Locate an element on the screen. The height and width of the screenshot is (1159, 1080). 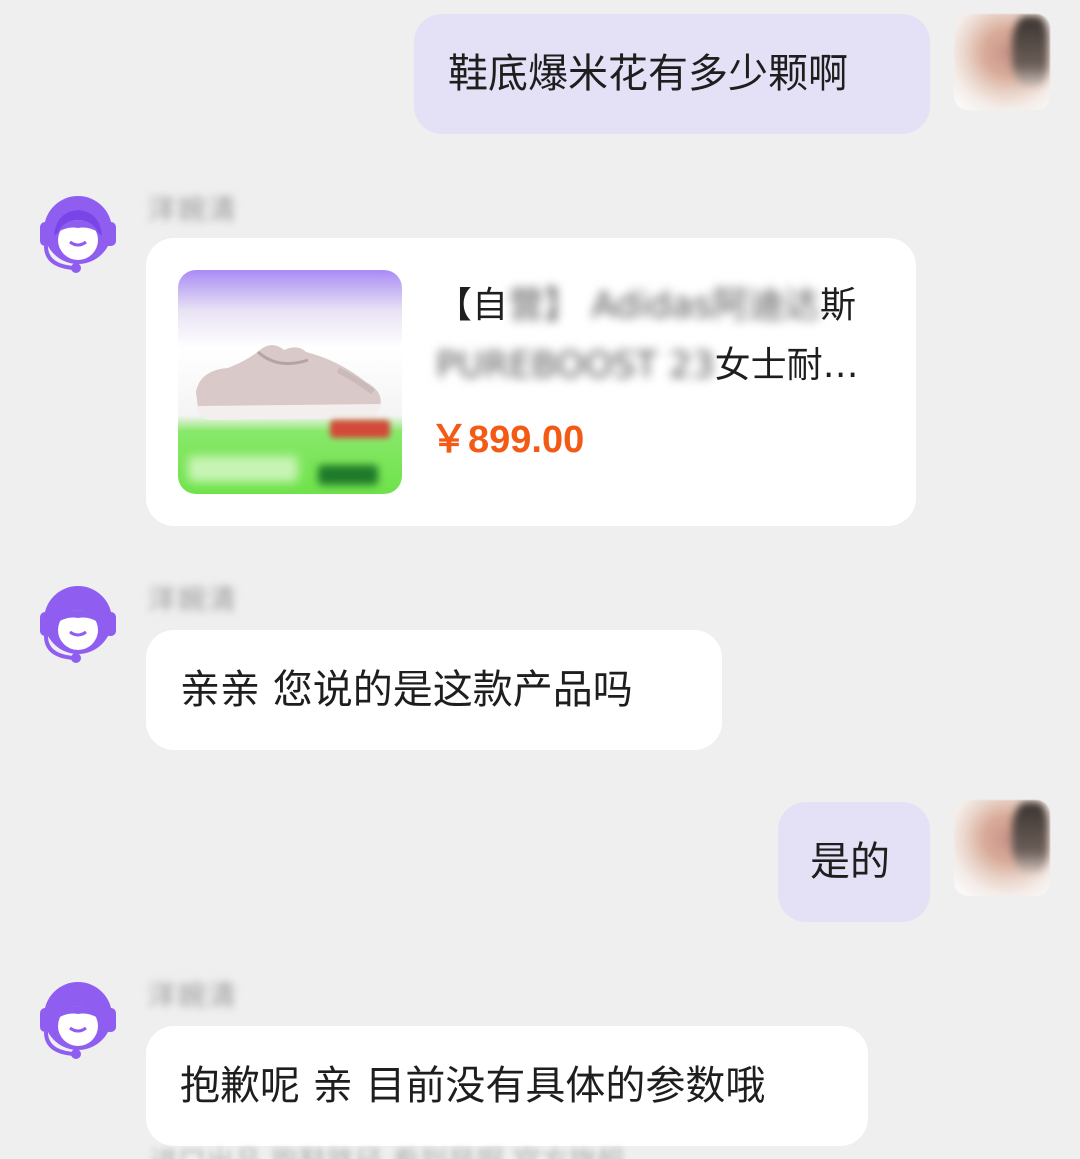
outgoing-message-bubble: 是的 is located at coordinates (854, 862).